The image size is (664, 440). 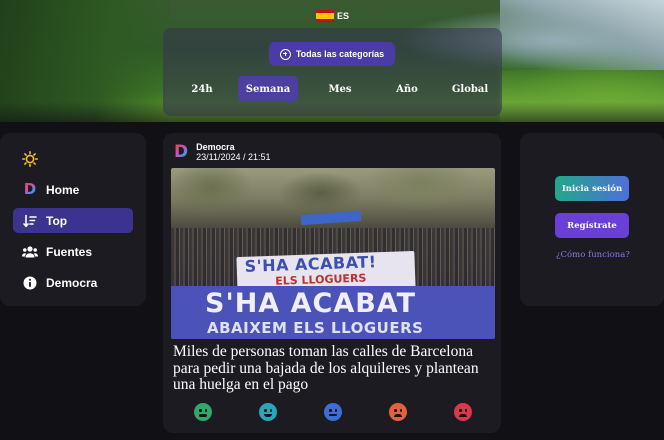 I want to click on sidebar-item-fuentes: Fuentes, so click(x=73, y=251).